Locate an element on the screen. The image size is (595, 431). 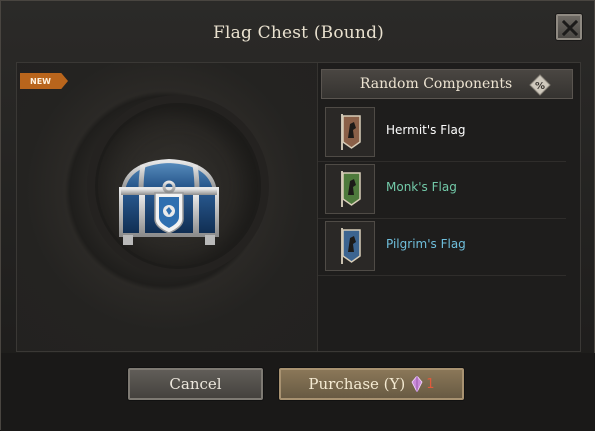
pilgrim-flag-icon is located at coordinates (351, 246).